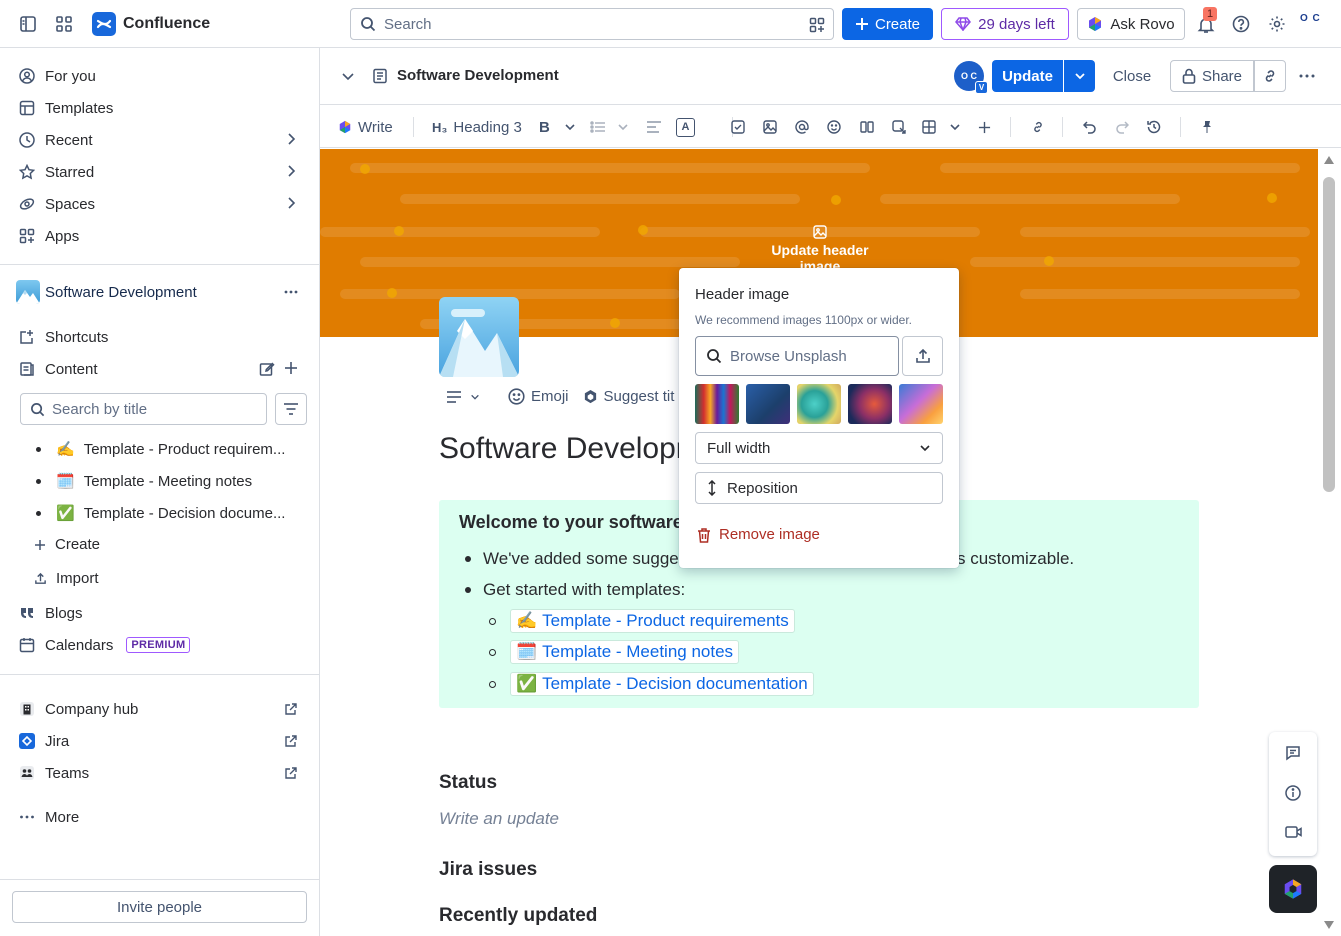 Image resolution: width=1341 pixels, height=936 pixels. Describe the element at coordinates (143, 409) in the screenshot. I see `title-search-input: Search by title` at that location.